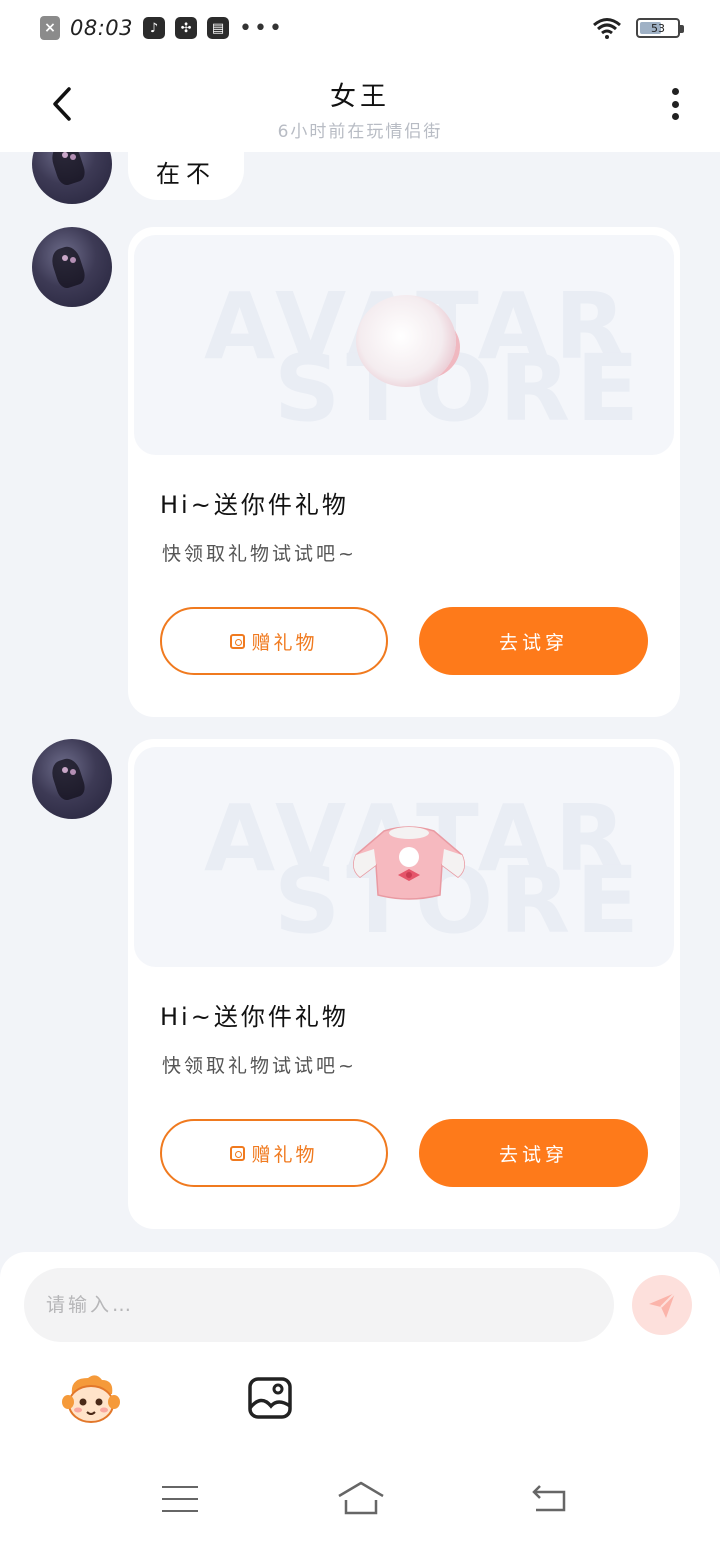 The height and width of the screenshot is (1544, 720). What do you see at coordinates (675, 91) in the screenshot?
I see `more-vertical-icon` at bounding box center [675, 91].